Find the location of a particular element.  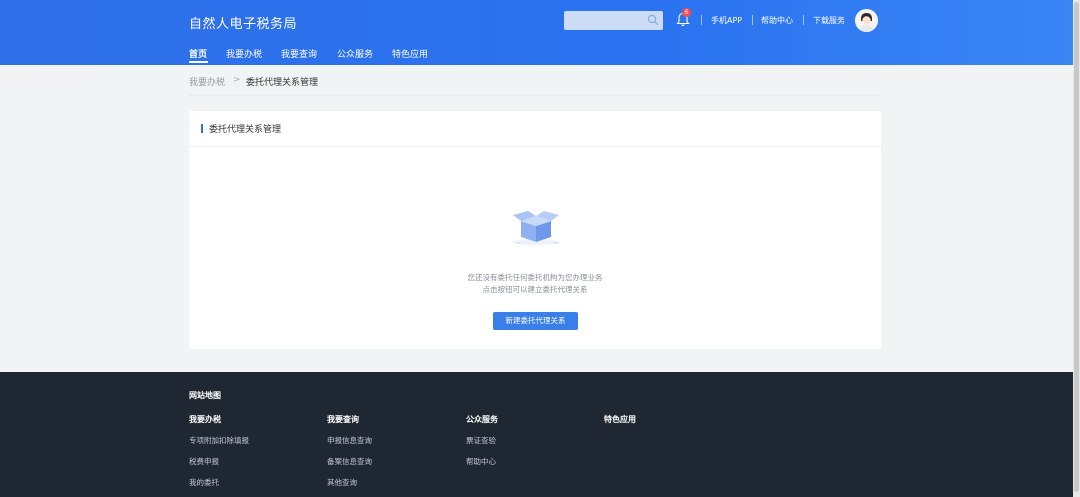

notification-badge: 6 is located at coordinates (686, 12).